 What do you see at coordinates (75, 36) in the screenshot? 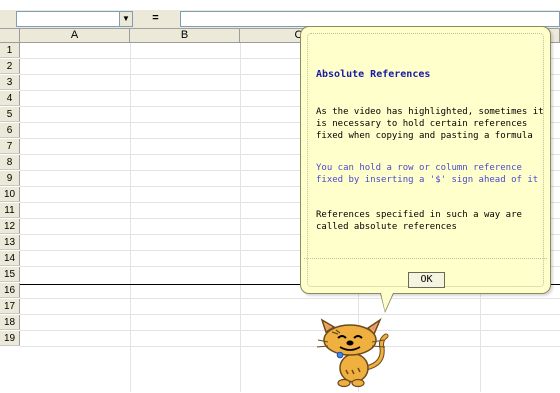
I see `column-header-a: A` at bounding box center [75, 36].